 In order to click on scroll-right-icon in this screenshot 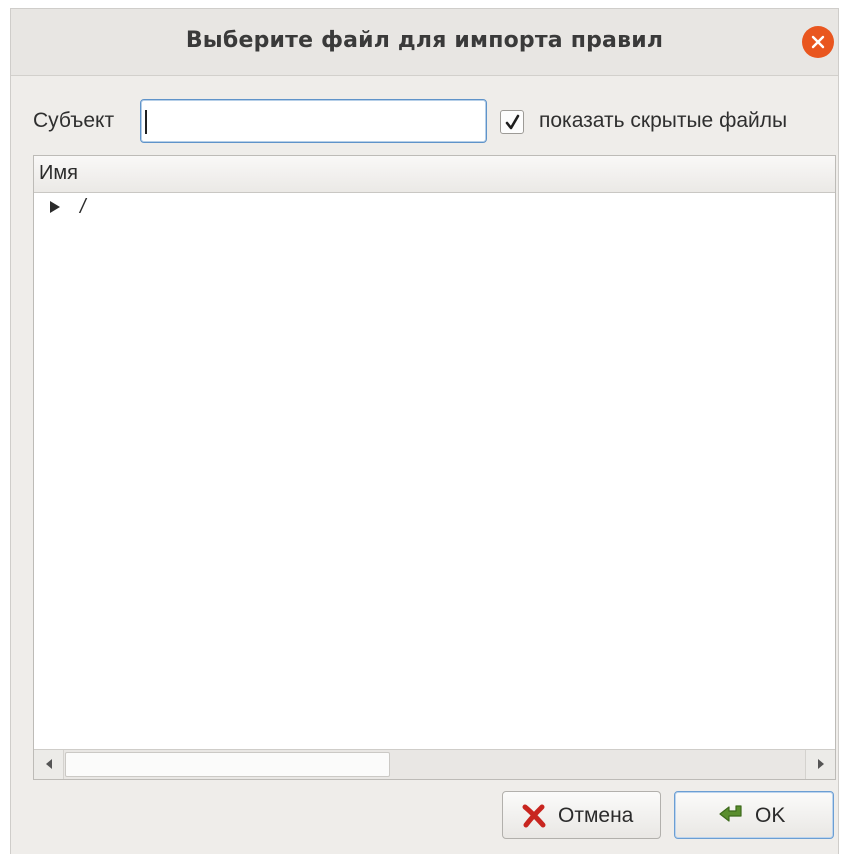, I will do `click(821, 764)`.